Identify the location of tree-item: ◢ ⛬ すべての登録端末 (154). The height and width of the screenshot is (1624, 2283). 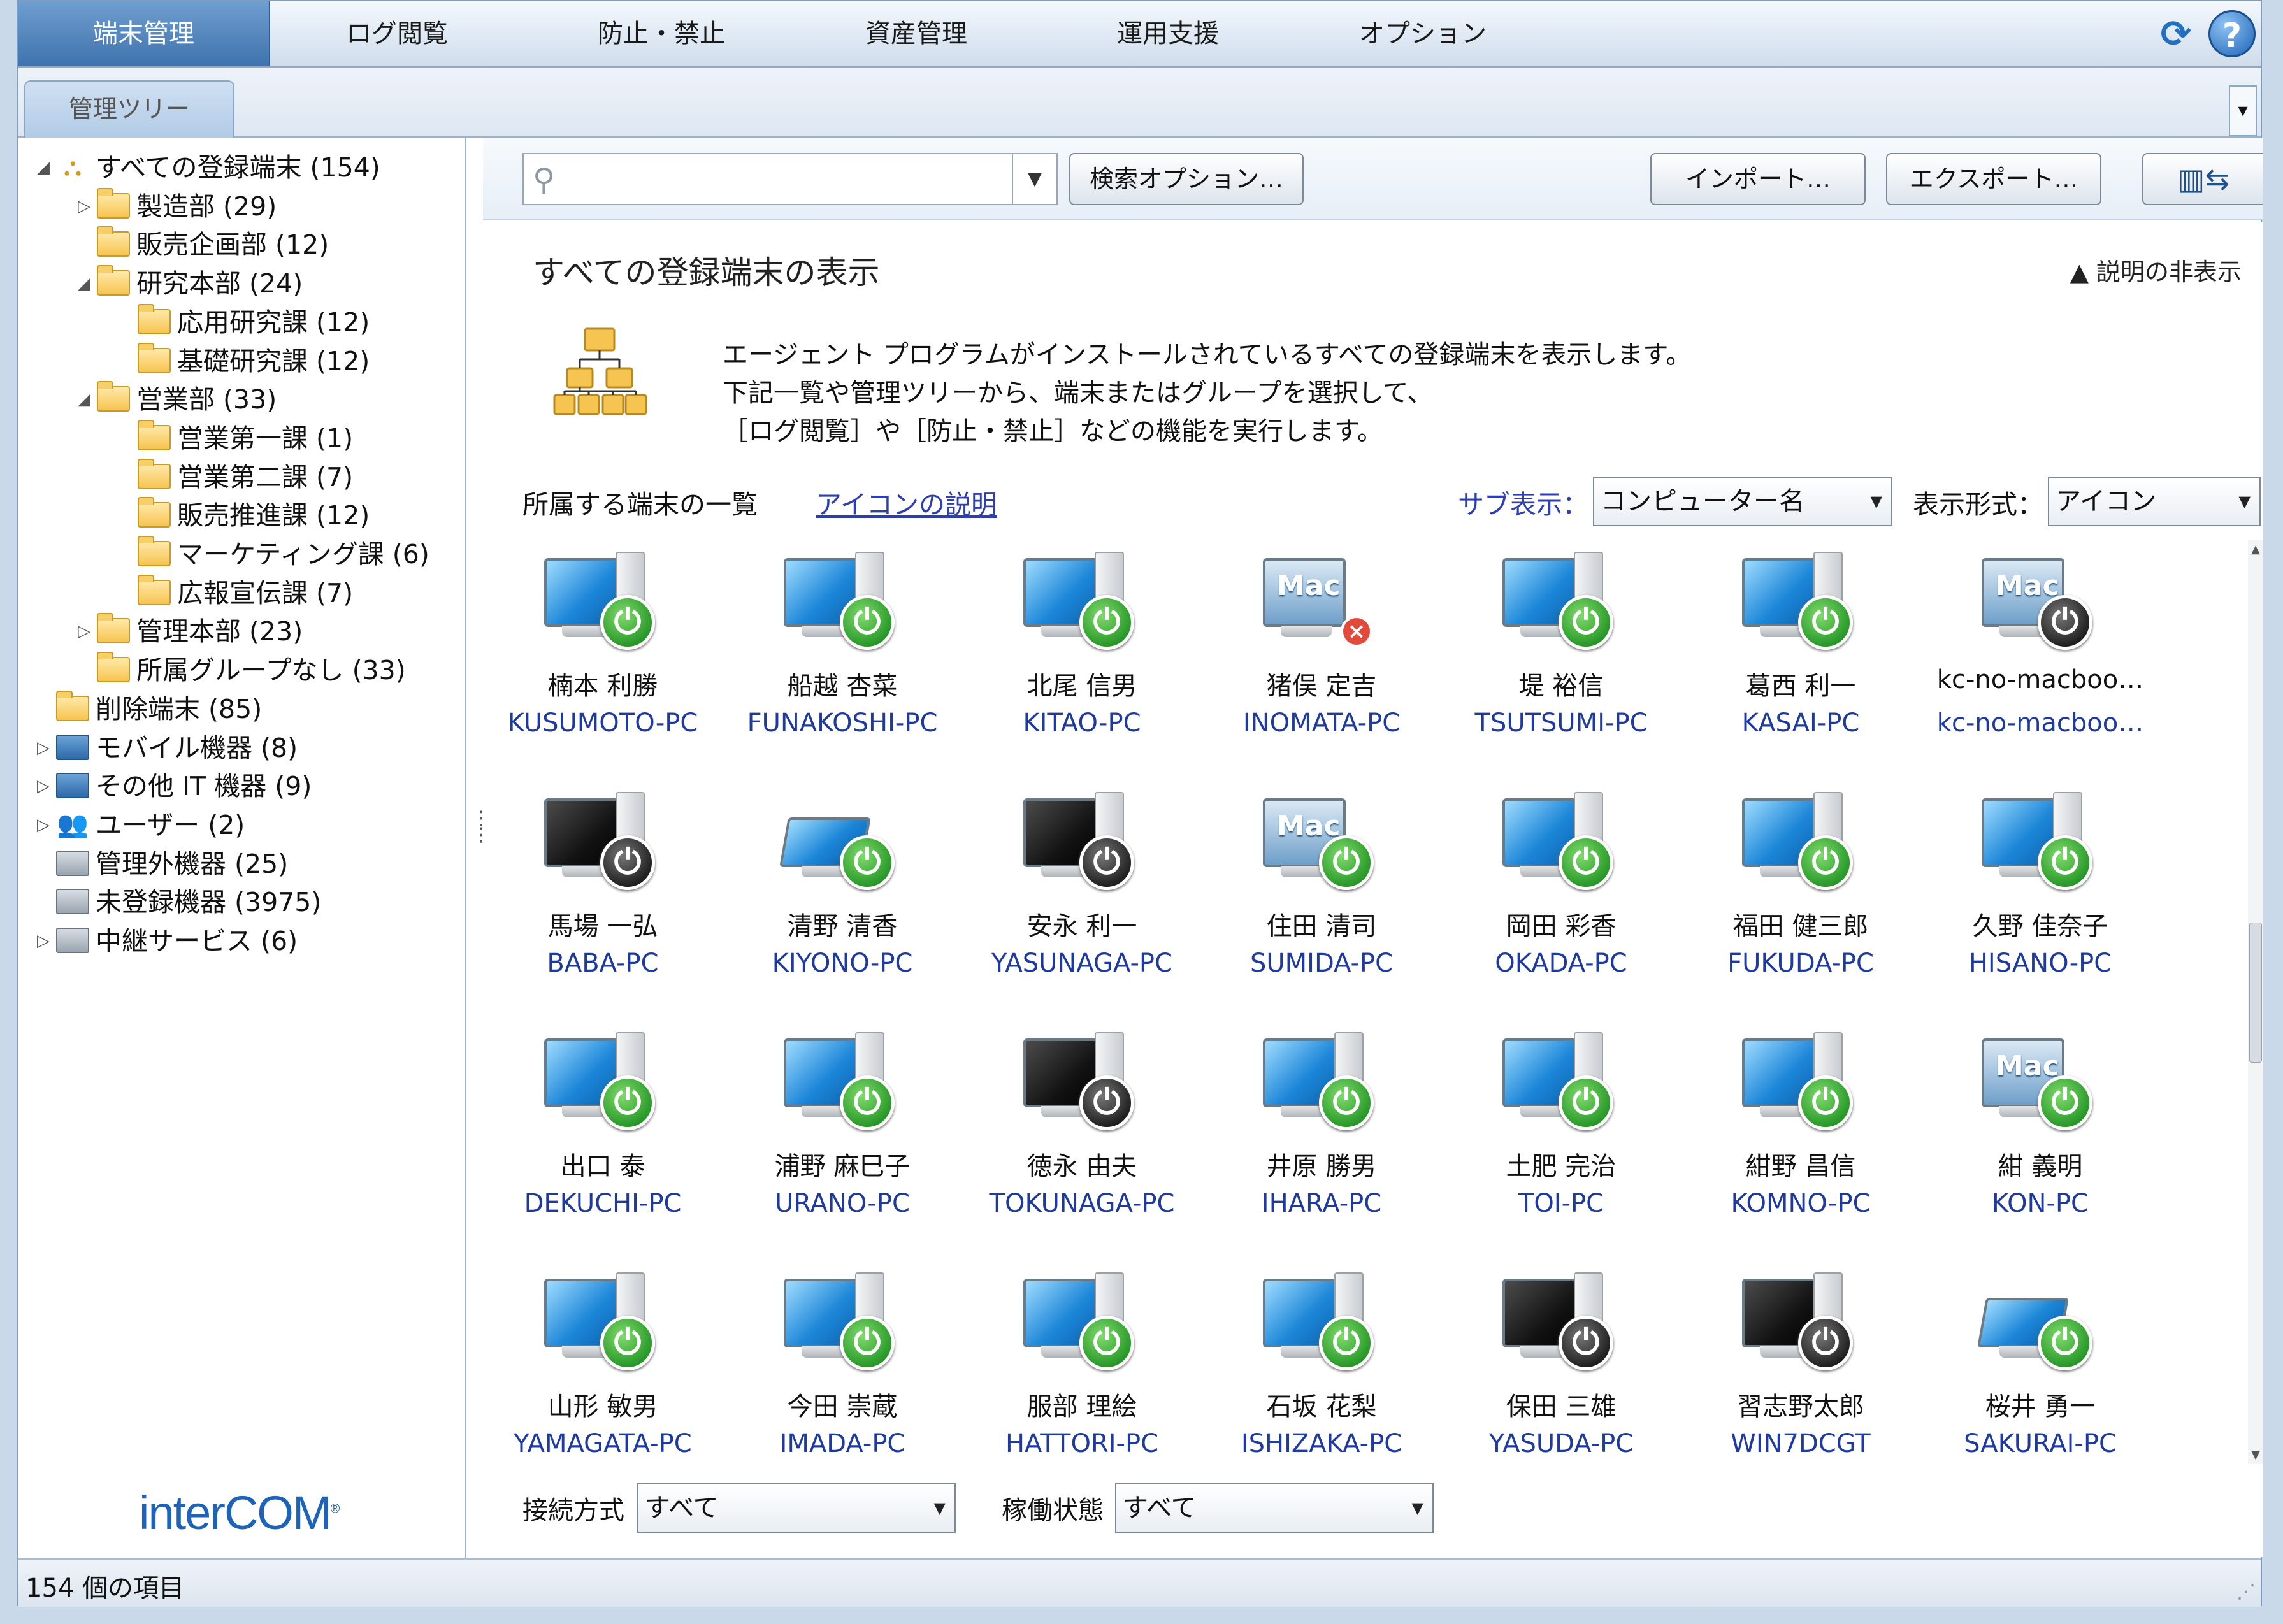
(205, 167).